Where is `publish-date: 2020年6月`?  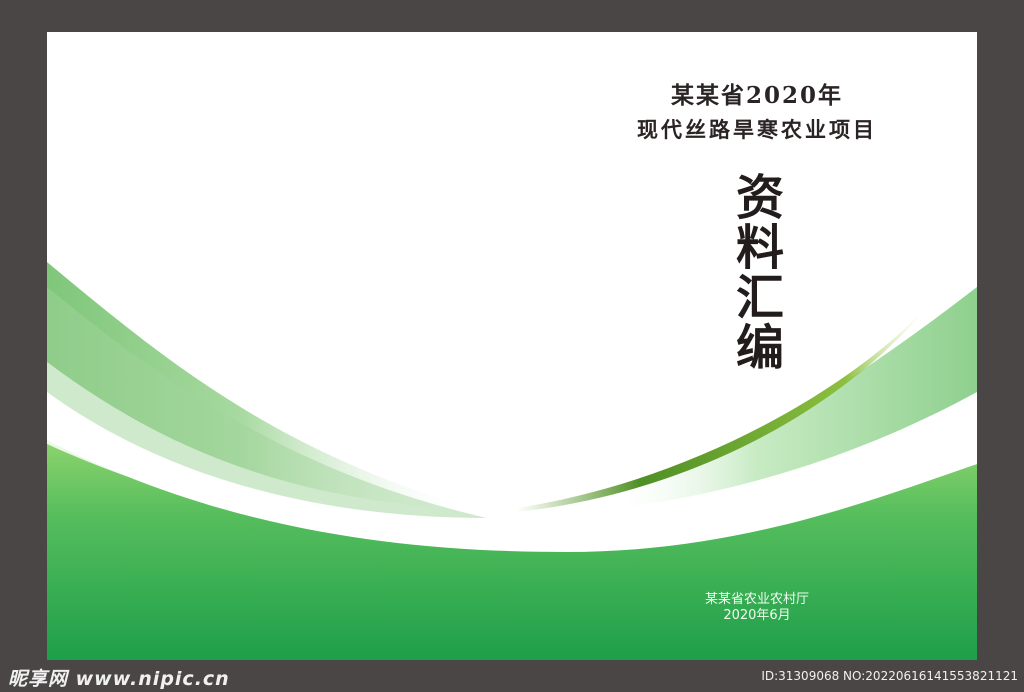
publish-date: 2020年6月 is located at coordinates (757, 615).